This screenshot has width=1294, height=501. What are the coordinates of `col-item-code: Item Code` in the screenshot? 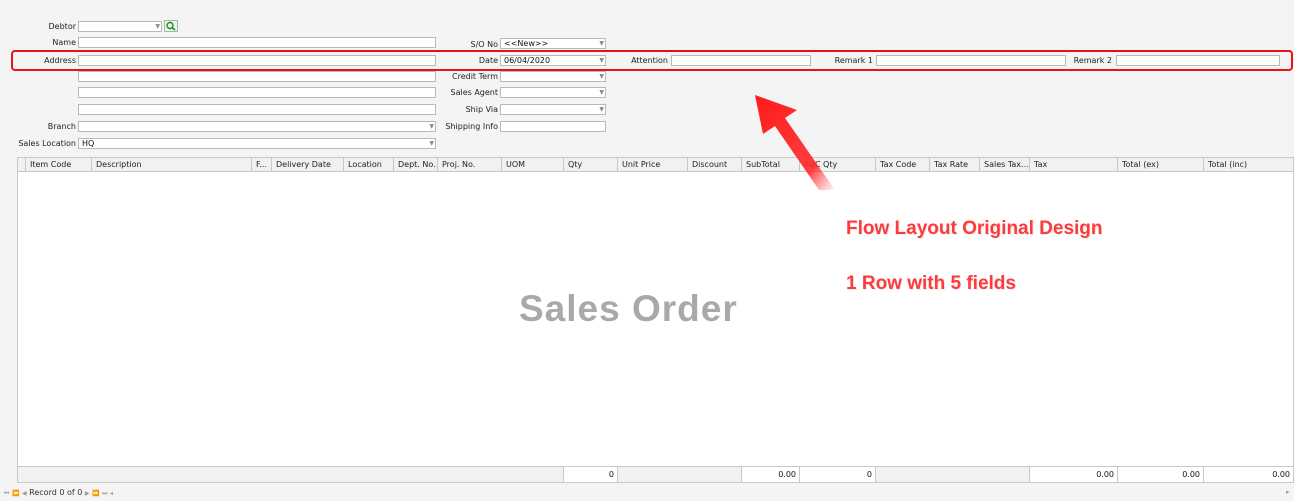 It's located at (59, 165).